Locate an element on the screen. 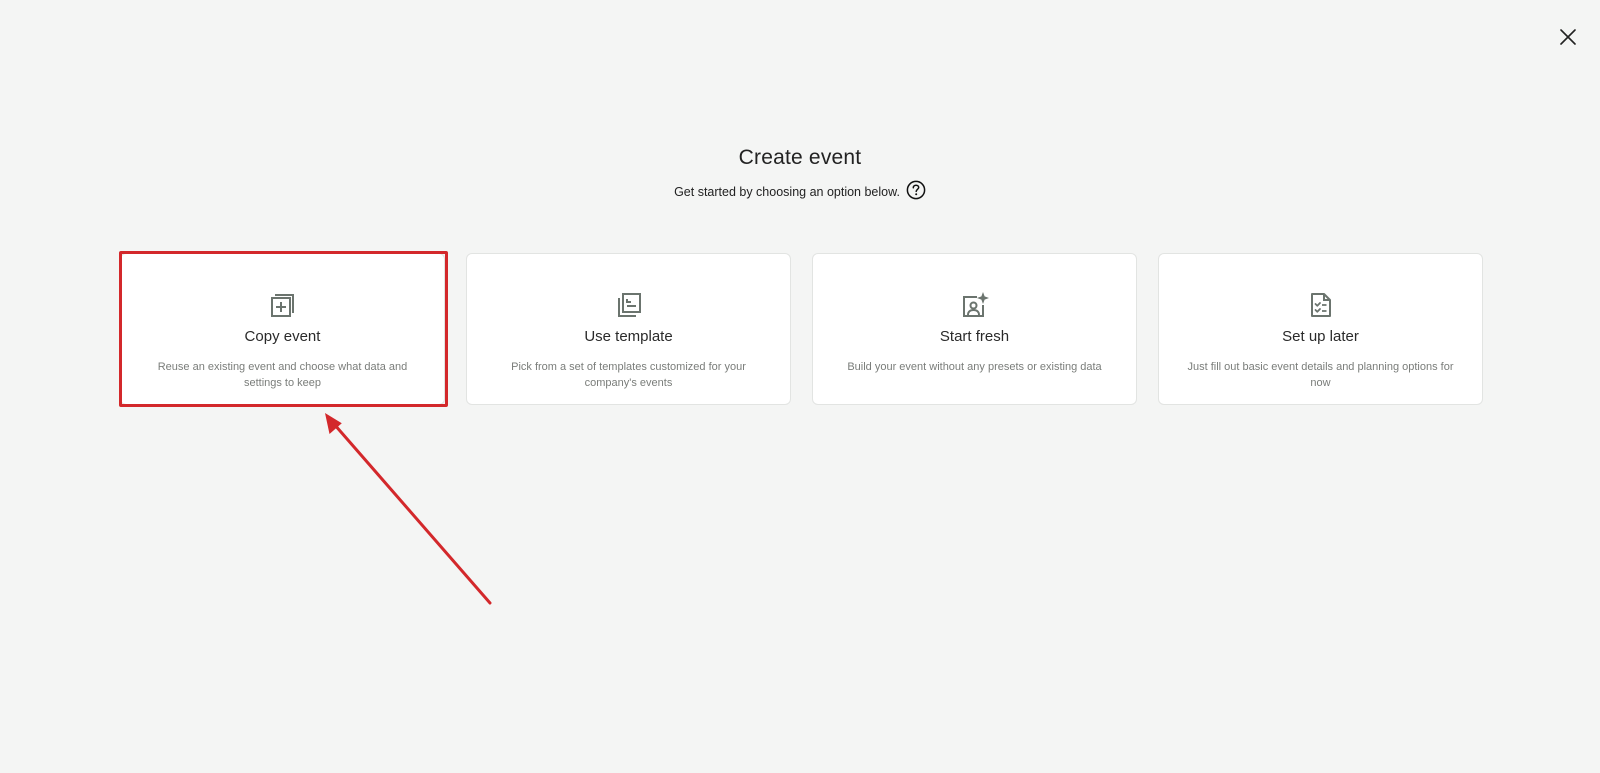 The height and width of the screenshot is (773, 1600). card-title: Start fresh is located at coordinates (974, 336).